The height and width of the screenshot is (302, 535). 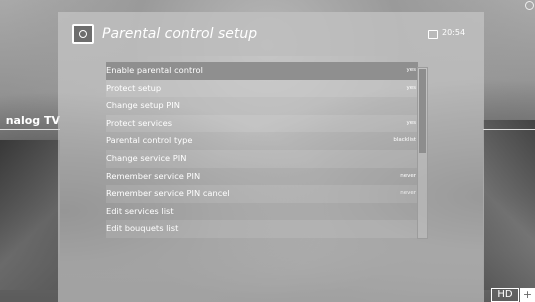 I want to click on background-divider-left, so click(x=30, y=129).